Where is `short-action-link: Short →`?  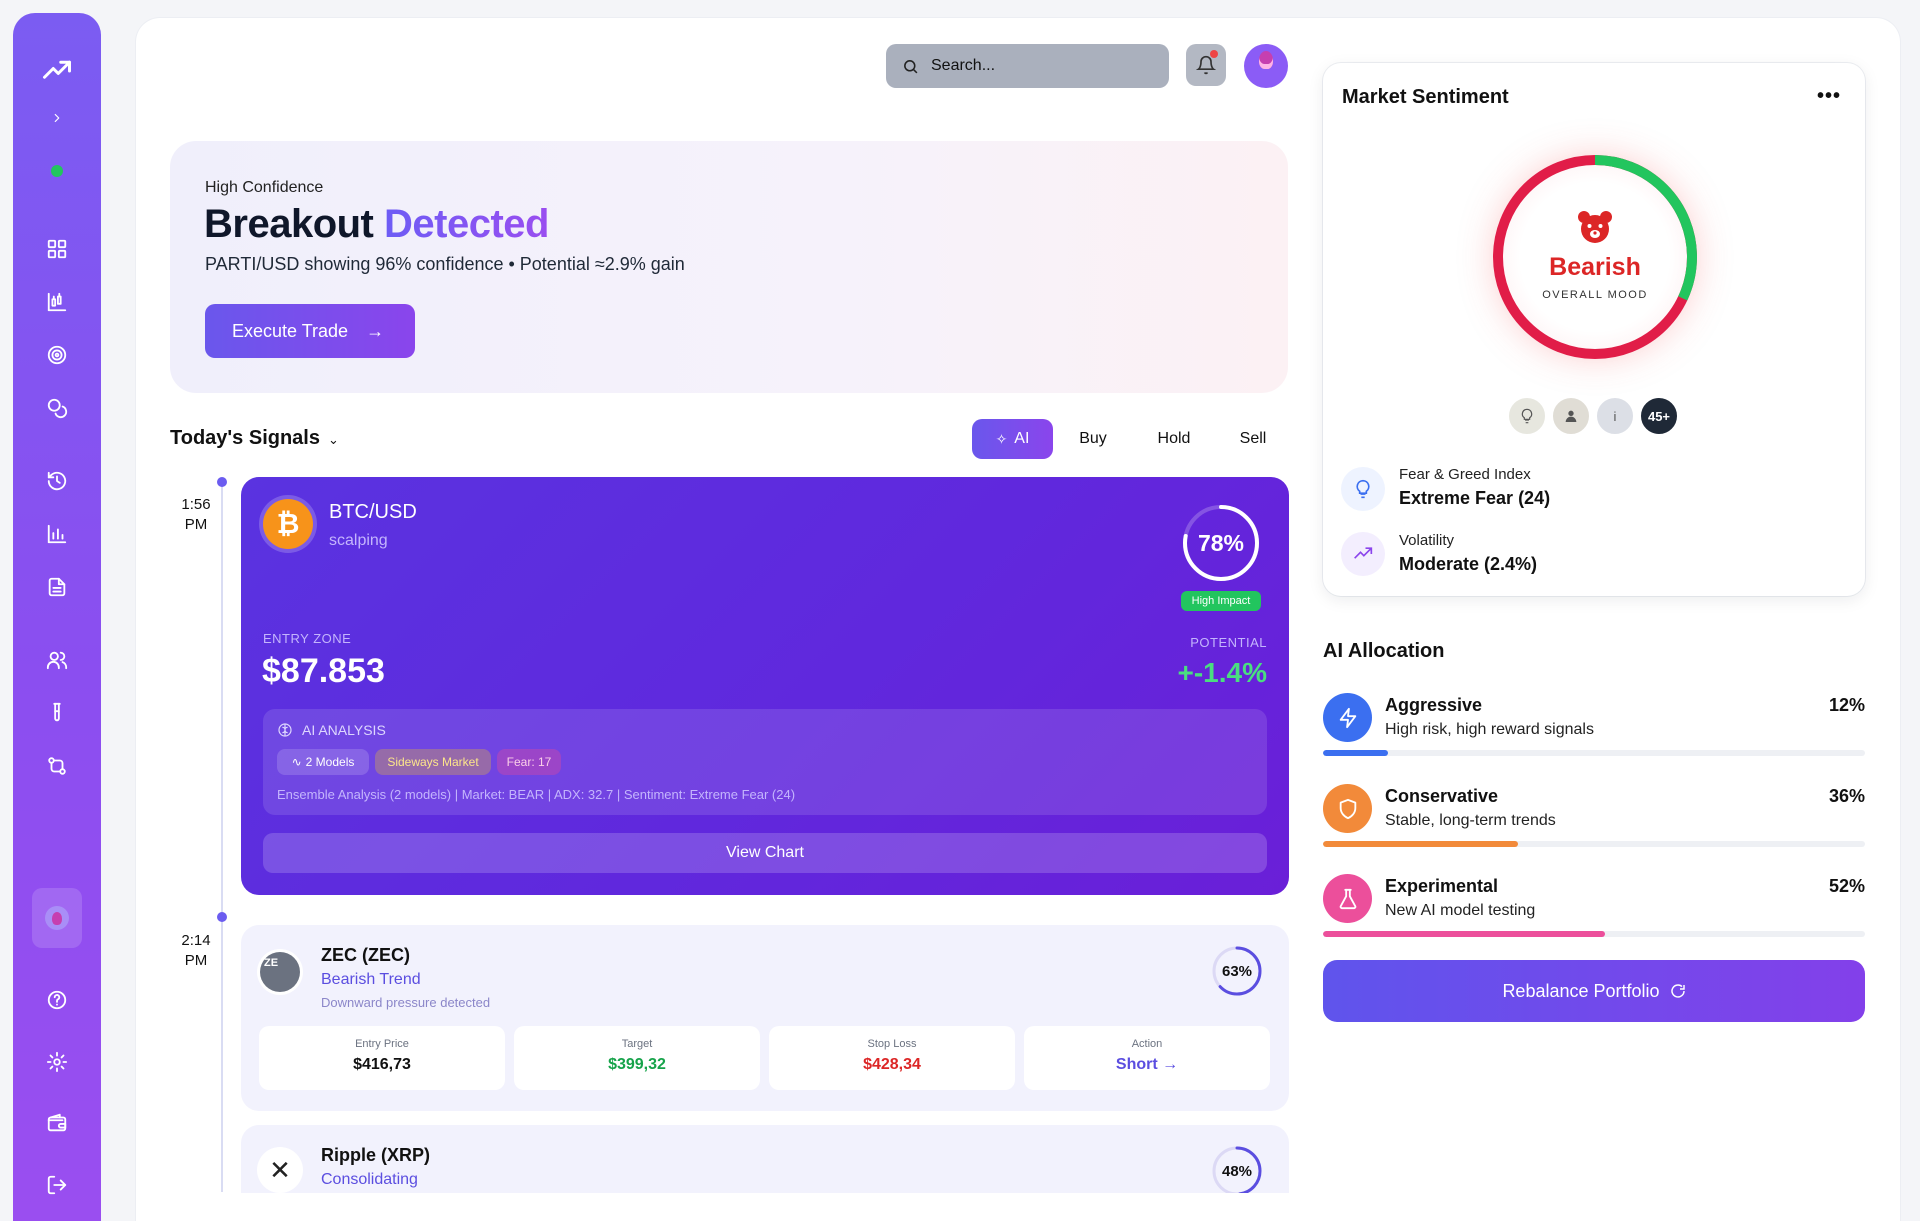 short-action-link: Short → is located at coordinates (1147, 1064).